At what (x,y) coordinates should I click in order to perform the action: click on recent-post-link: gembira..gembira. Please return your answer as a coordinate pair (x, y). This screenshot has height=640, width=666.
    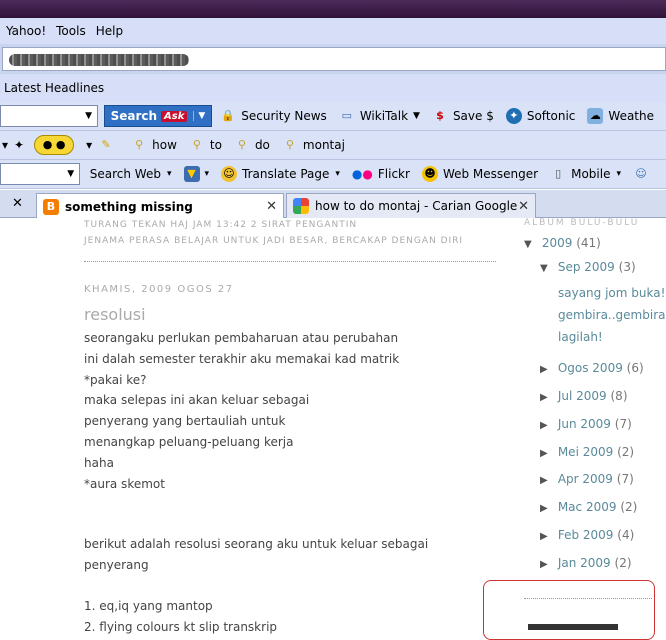
    Looking at the image, I should click on (612, 315).